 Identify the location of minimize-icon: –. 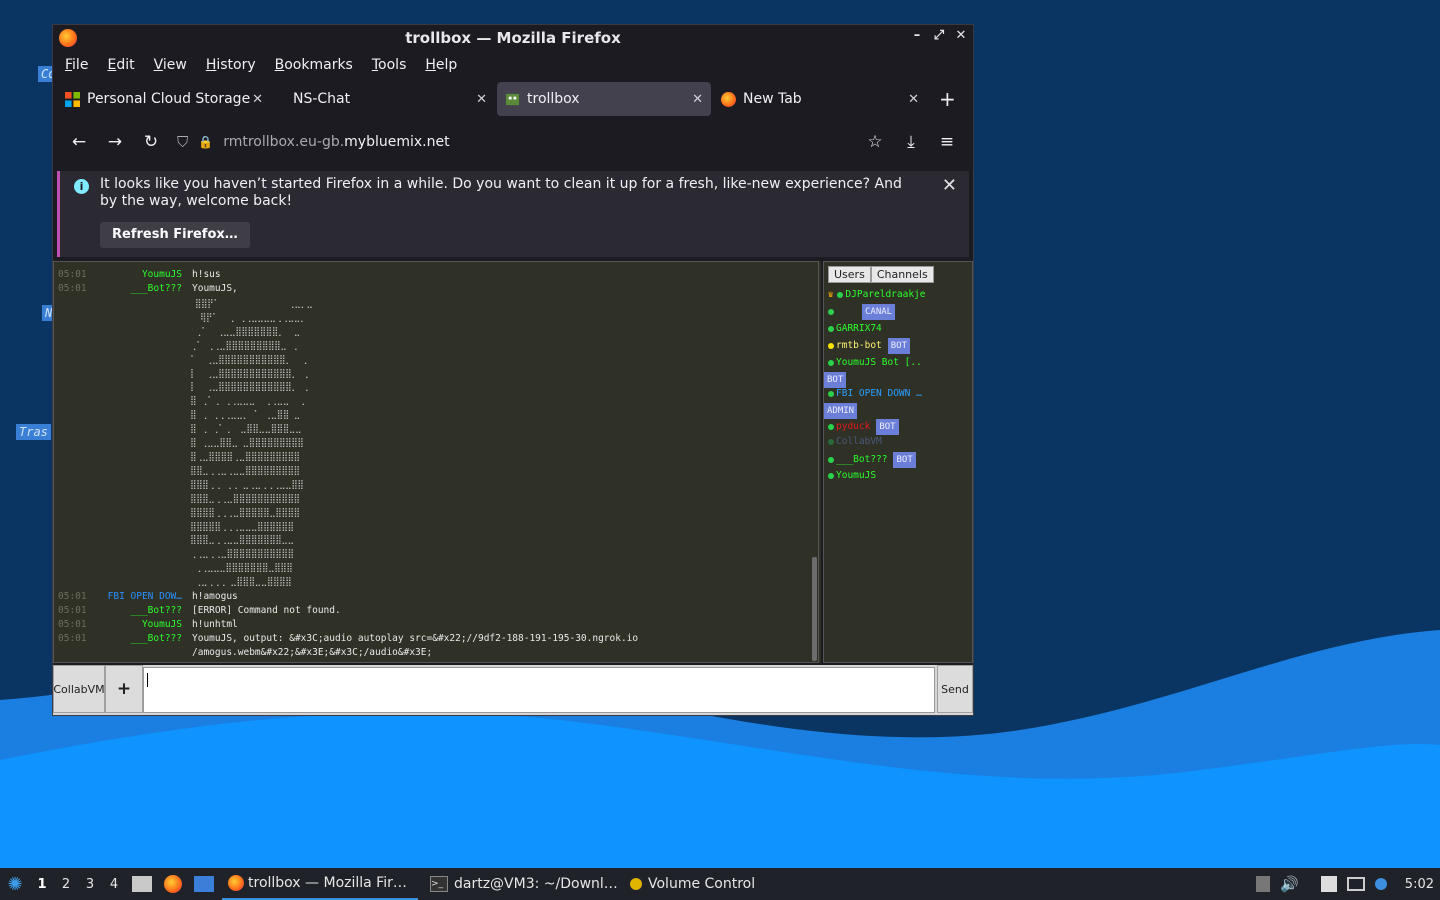
(917, 35).